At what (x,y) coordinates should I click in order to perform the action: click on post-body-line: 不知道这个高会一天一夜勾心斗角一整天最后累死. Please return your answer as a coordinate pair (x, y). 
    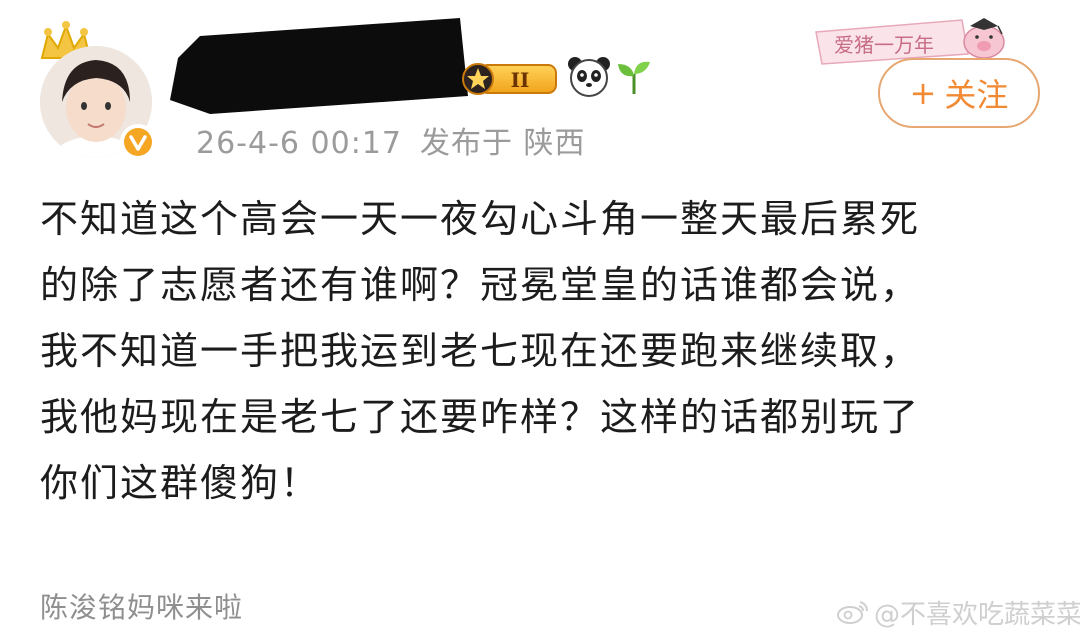
    Looking at the image, I should click on (480, 219).